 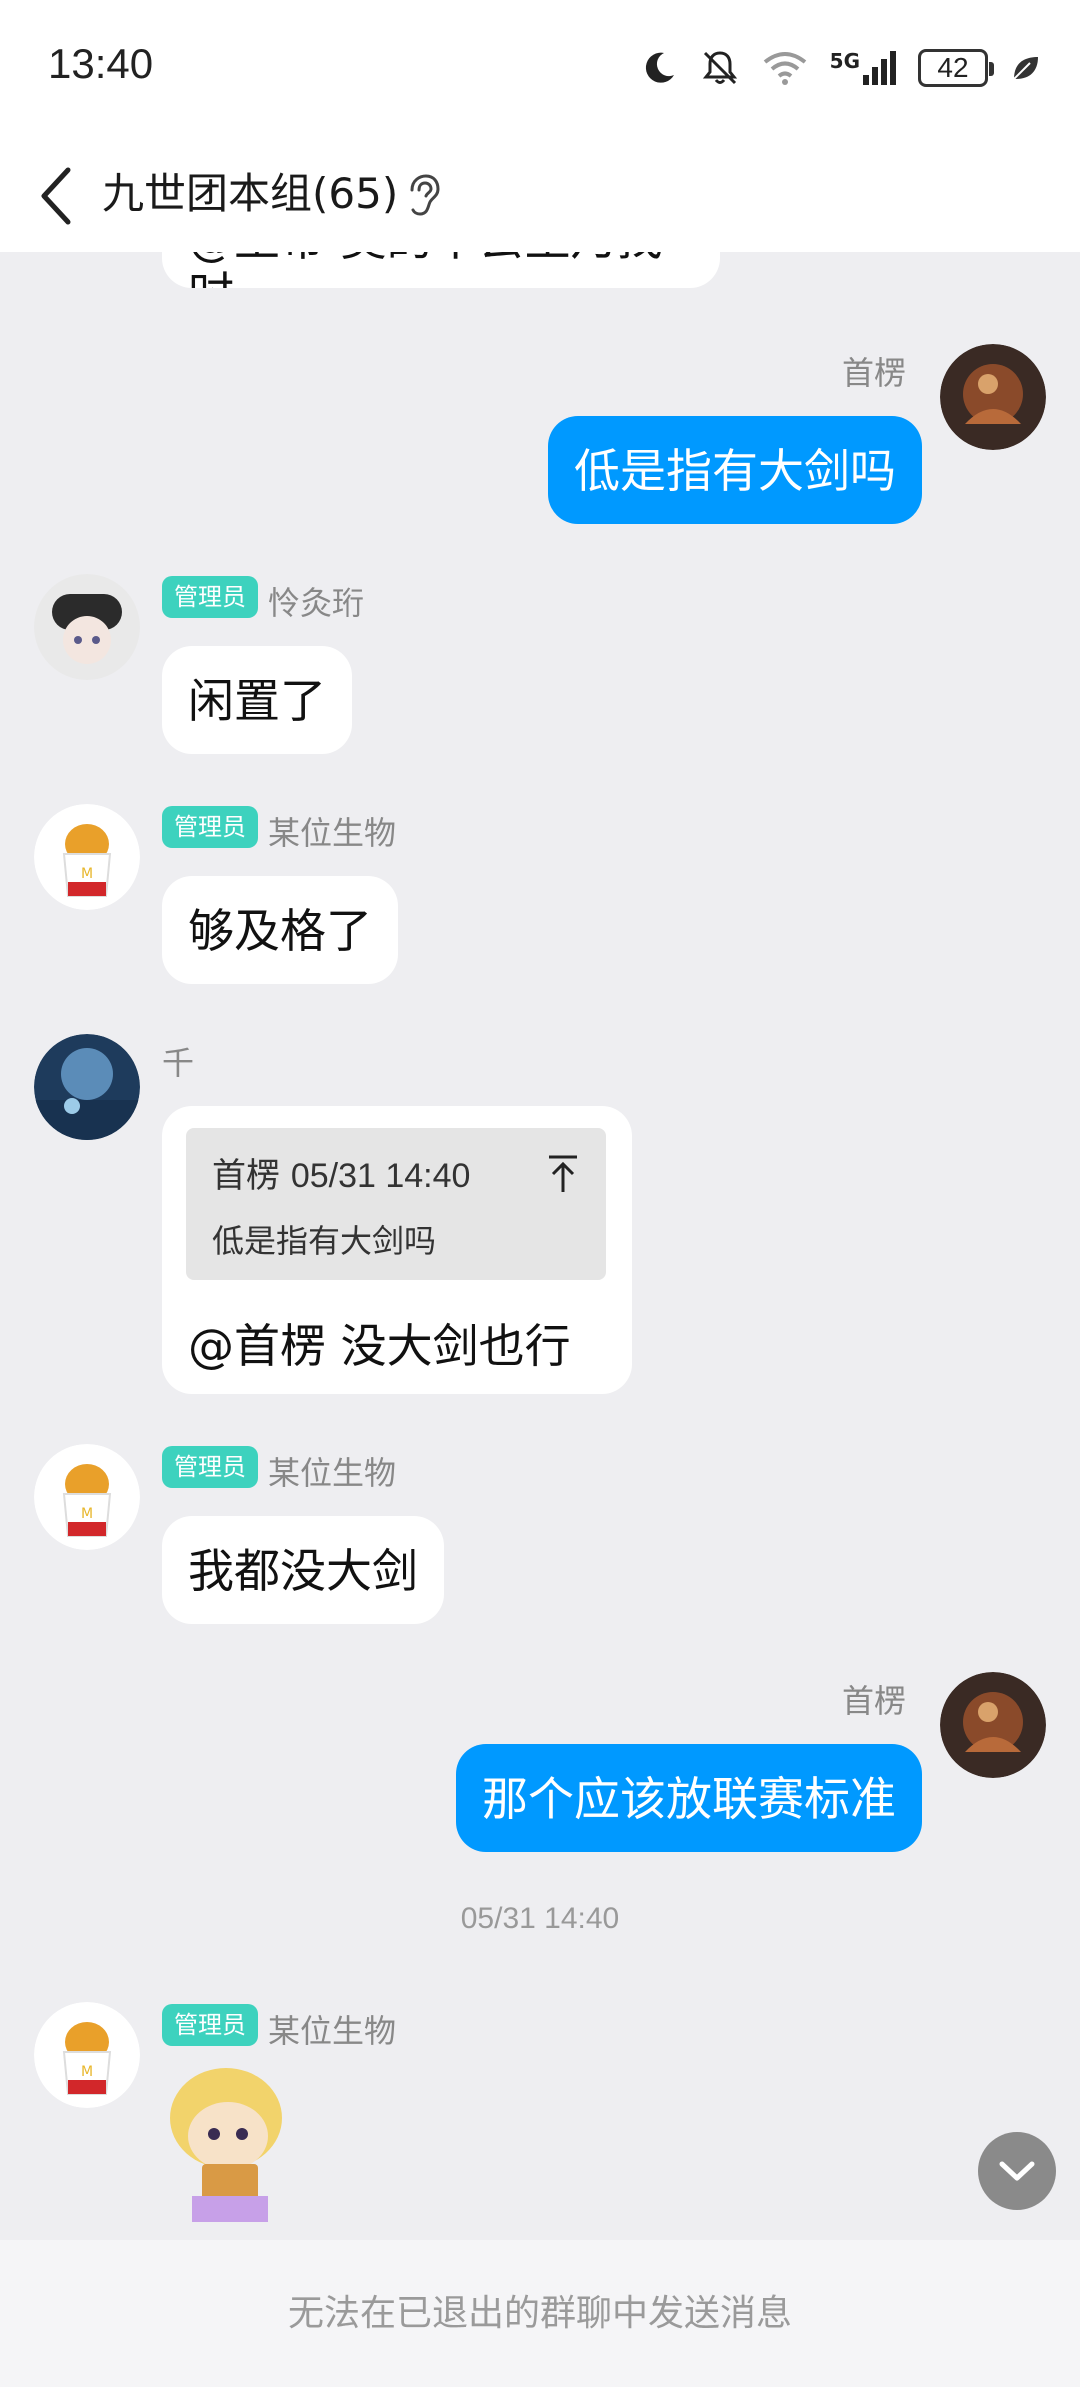 What do you see at coordinates (66, 196) in the screenshot?
I see `back-icon` at bounding box center [66, 196].